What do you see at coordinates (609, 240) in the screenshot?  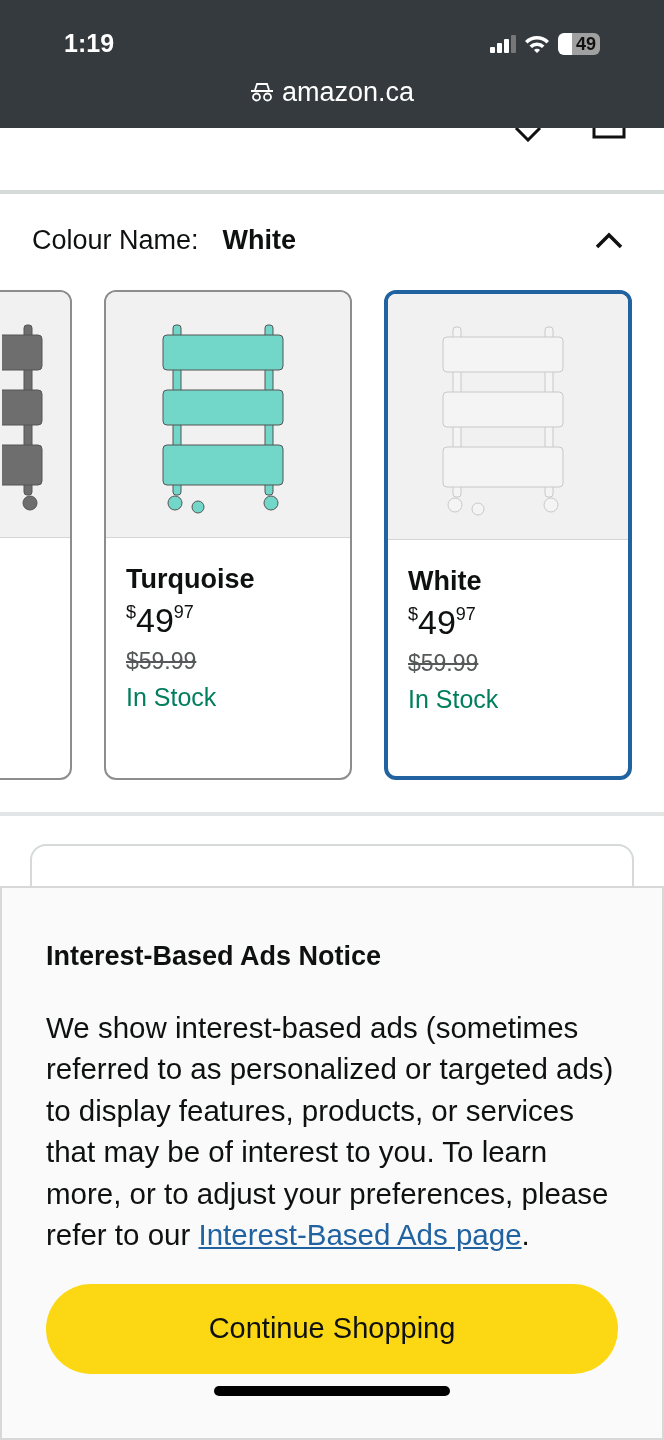 I see `chevron-up-icon` at bounding box center [609, 240].